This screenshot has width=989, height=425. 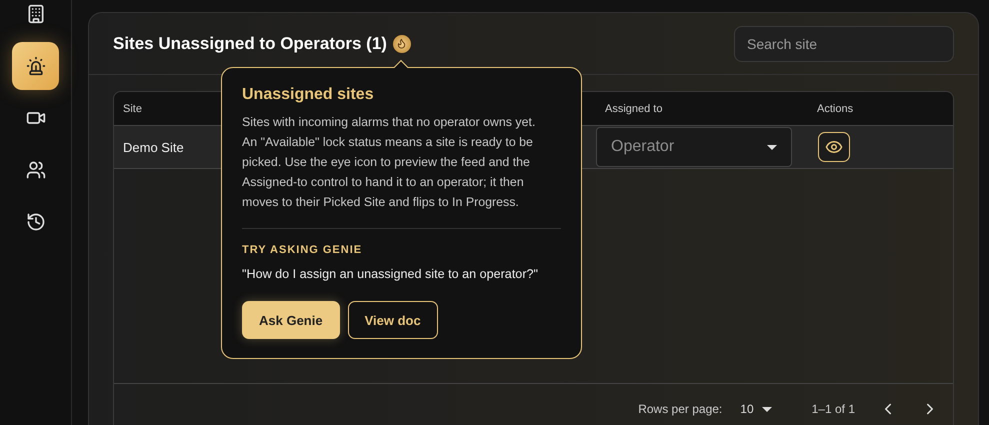 What do you see at coordinates (844, 44) in the screenshot?
I see `search-field: Search site` at bounding box center [844, 44].